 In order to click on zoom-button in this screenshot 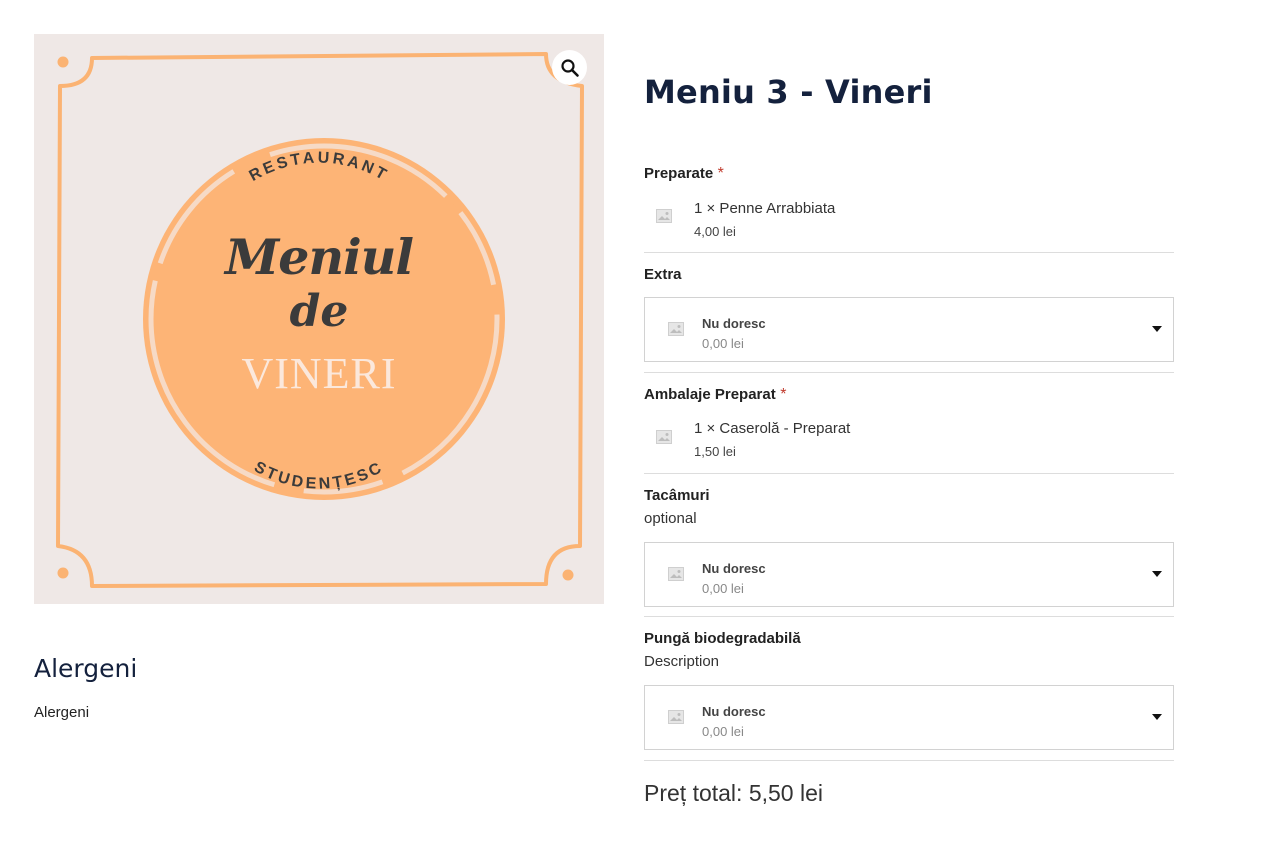, I will do `click(569, 67)`.